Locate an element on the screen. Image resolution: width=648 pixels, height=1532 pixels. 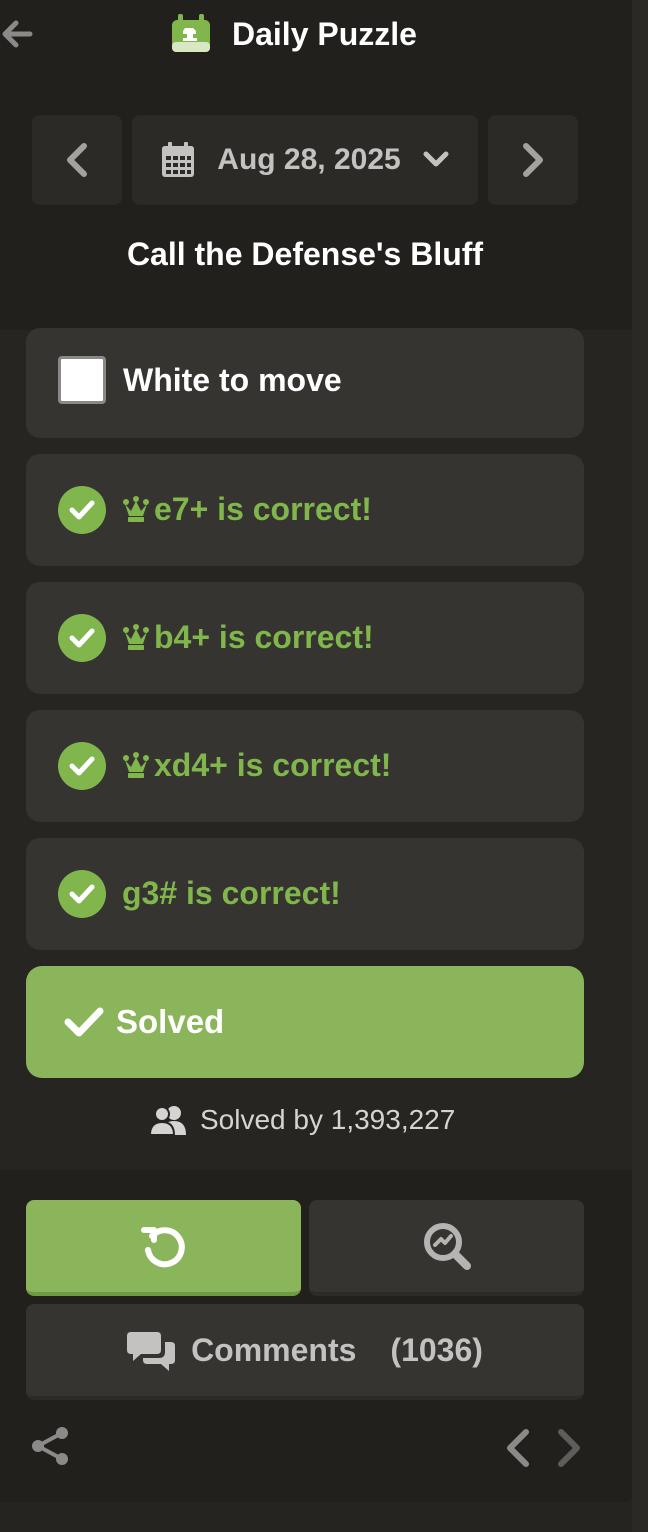
checkmark-icon is located at coordinates (84, 1022).